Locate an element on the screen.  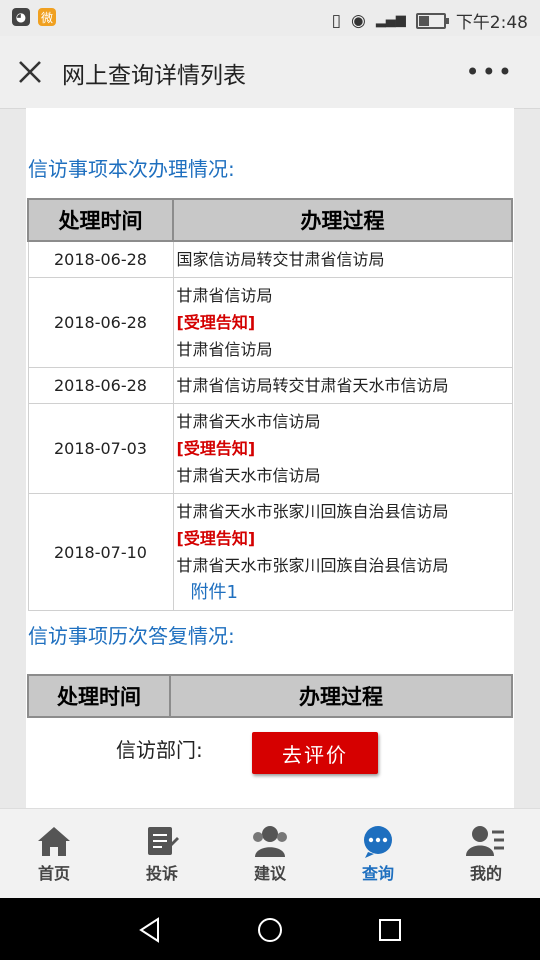
rate-button: 去评价 is located at coordinates (315, 753).